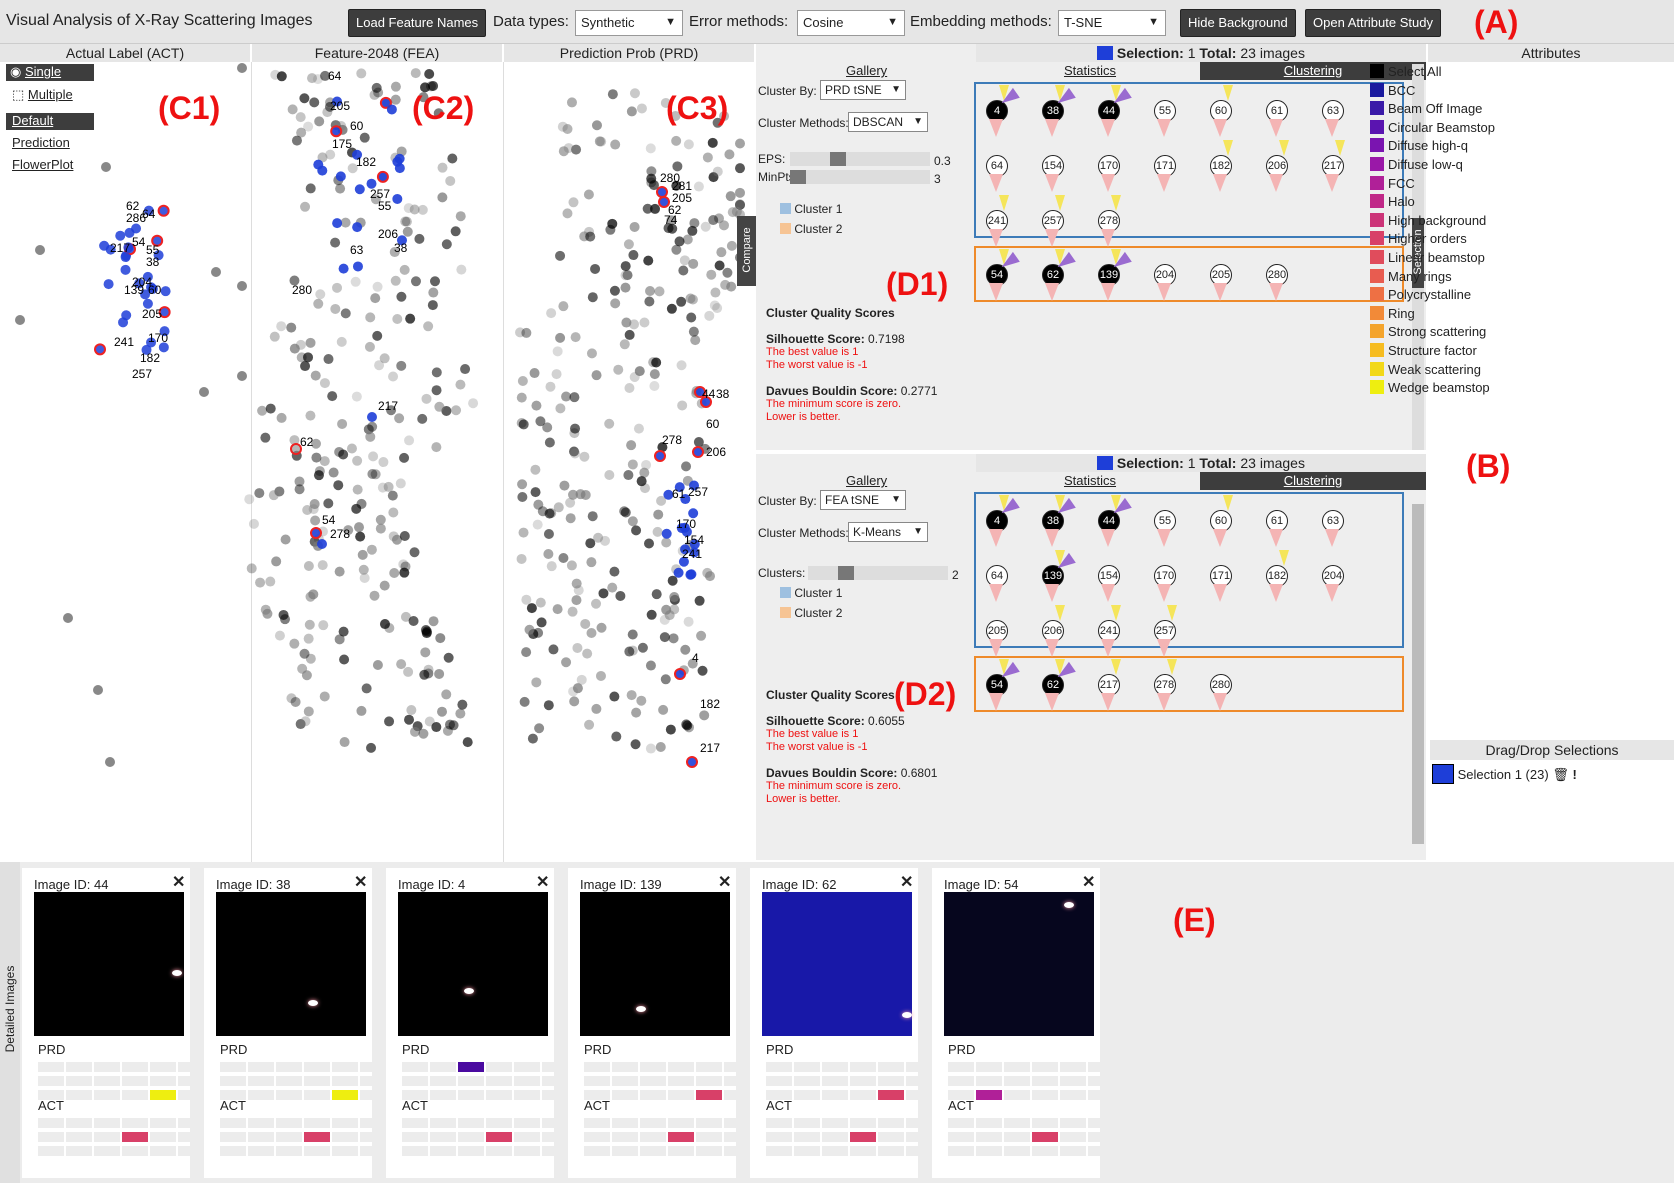  I want to click on slider-track, so click(860, 159).